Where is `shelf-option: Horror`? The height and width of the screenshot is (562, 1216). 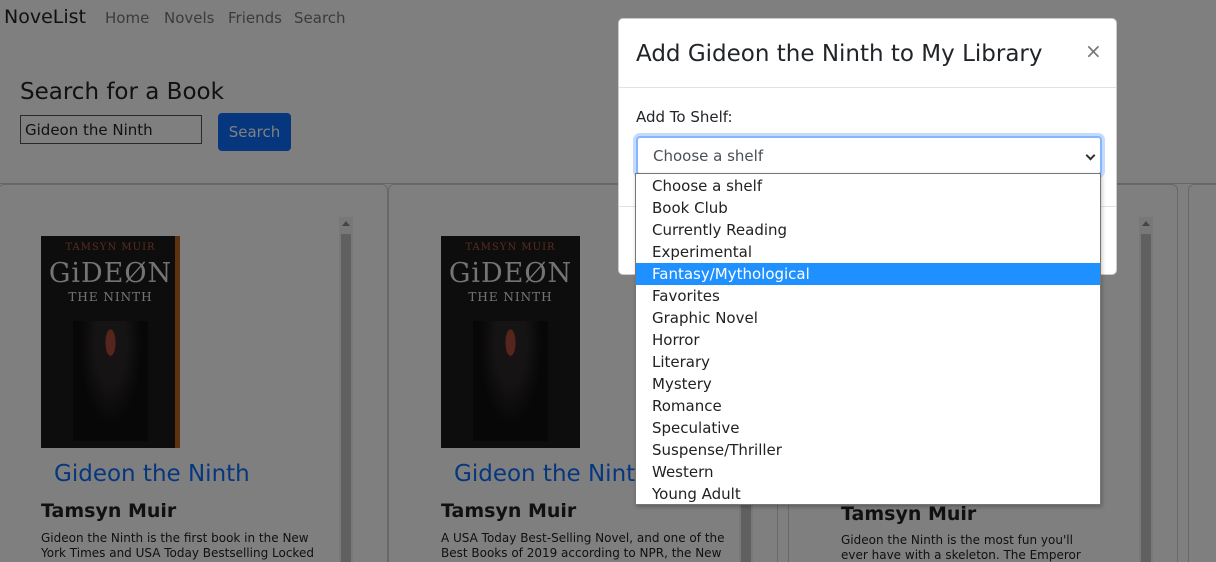
shelf-option: Horror is located at coordinates (868, 340).